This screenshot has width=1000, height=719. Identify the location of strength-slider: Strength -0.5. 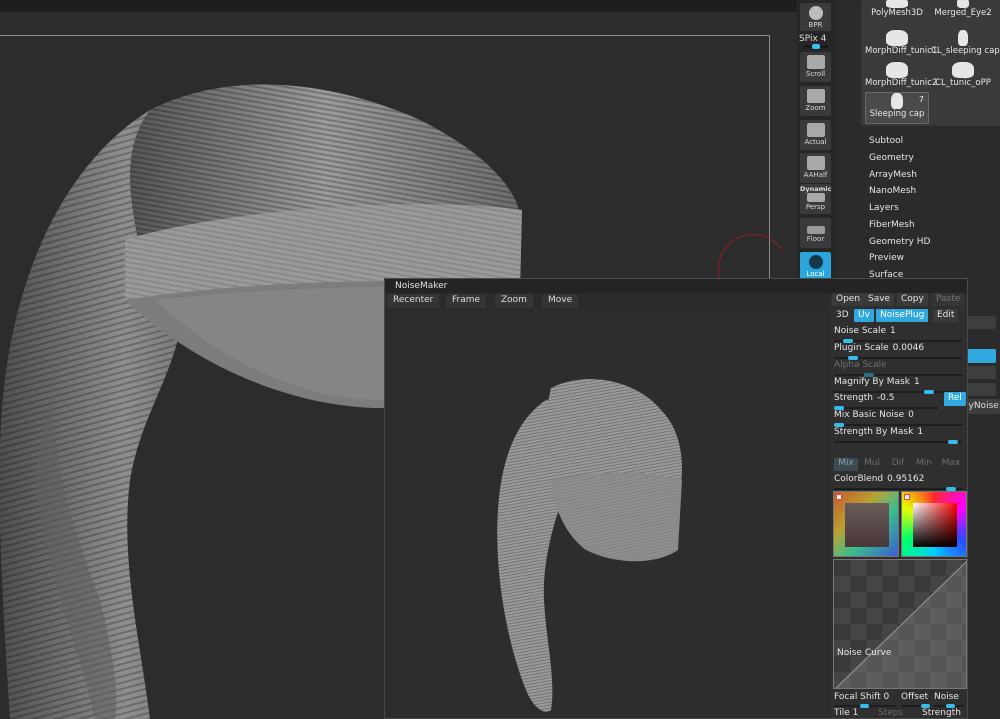
(886, 401).